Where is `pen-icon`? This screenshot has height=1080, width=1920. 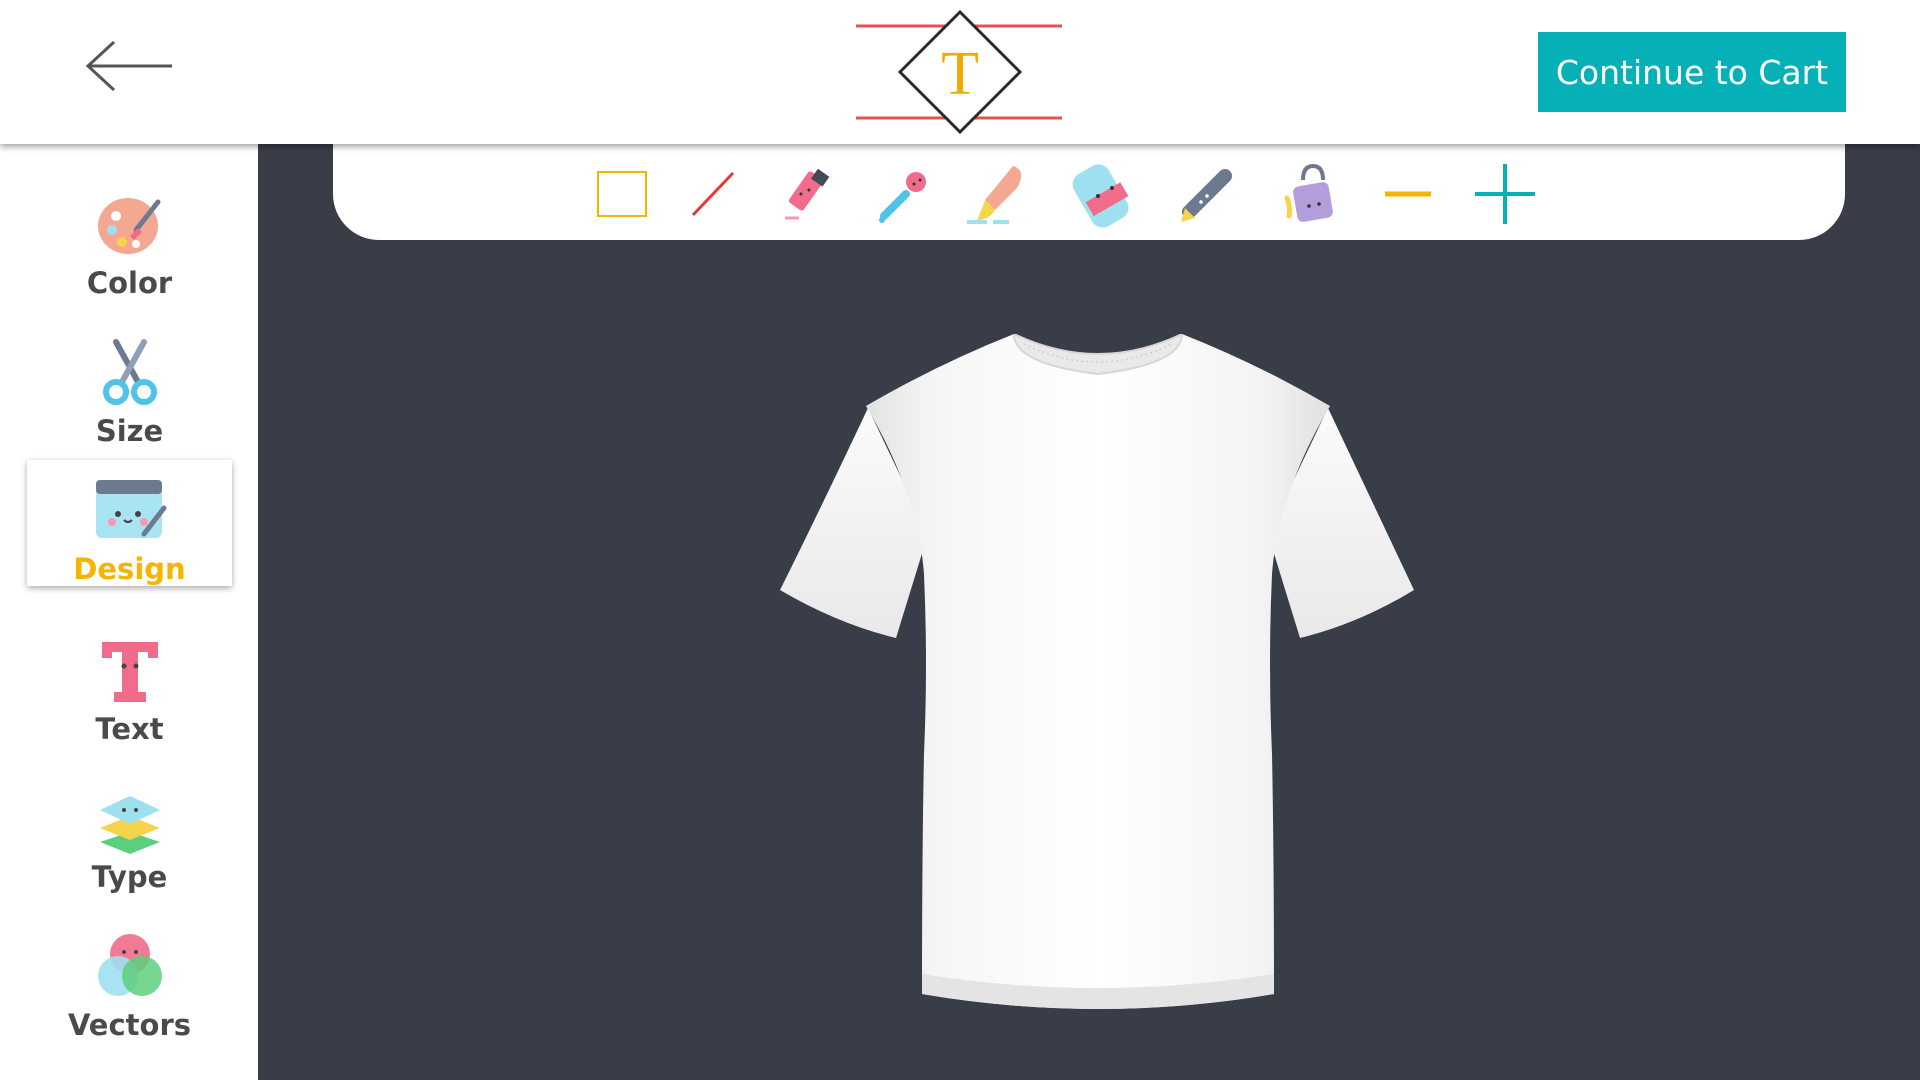 pen-icon is located at coordinates (1206, 195).